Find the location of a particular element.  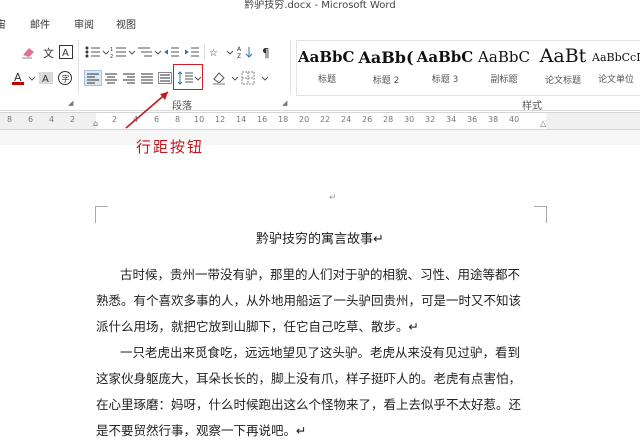

text-line: 熟悉。有个喜欢多事的人，从外地用船运了一头驴回贵州，可是一时又不知该 is located at coordinates (309, 300).